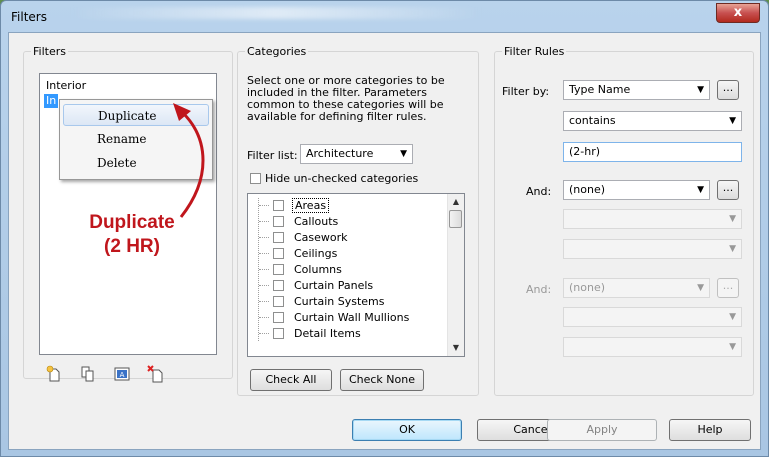 This screenshot has height=457, width=769. What do you see at coordinates (348, 205) in the screenshot?
I see `category-row: Areas` at bounding box center [348, 205].